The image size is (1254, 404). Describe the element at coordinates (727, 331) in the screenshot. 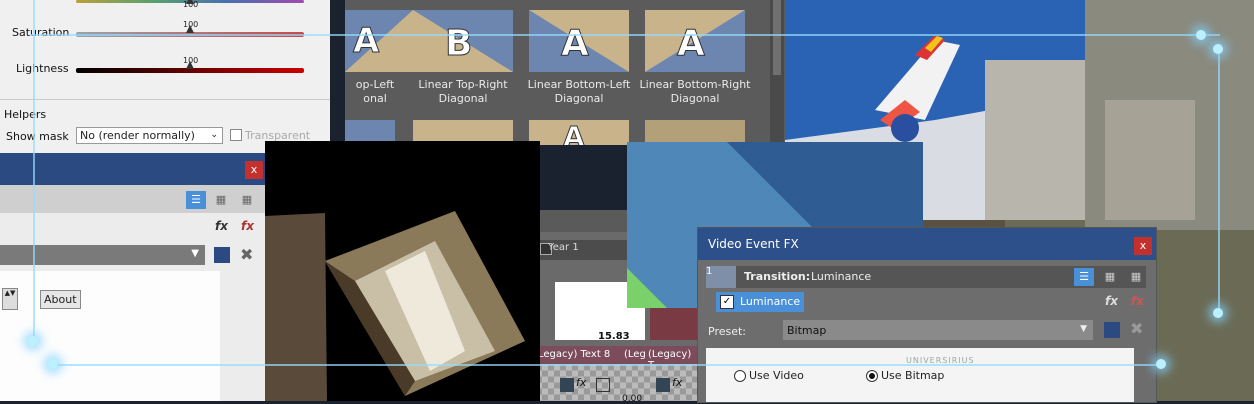

I see `preset-label: Preset:` at that location.